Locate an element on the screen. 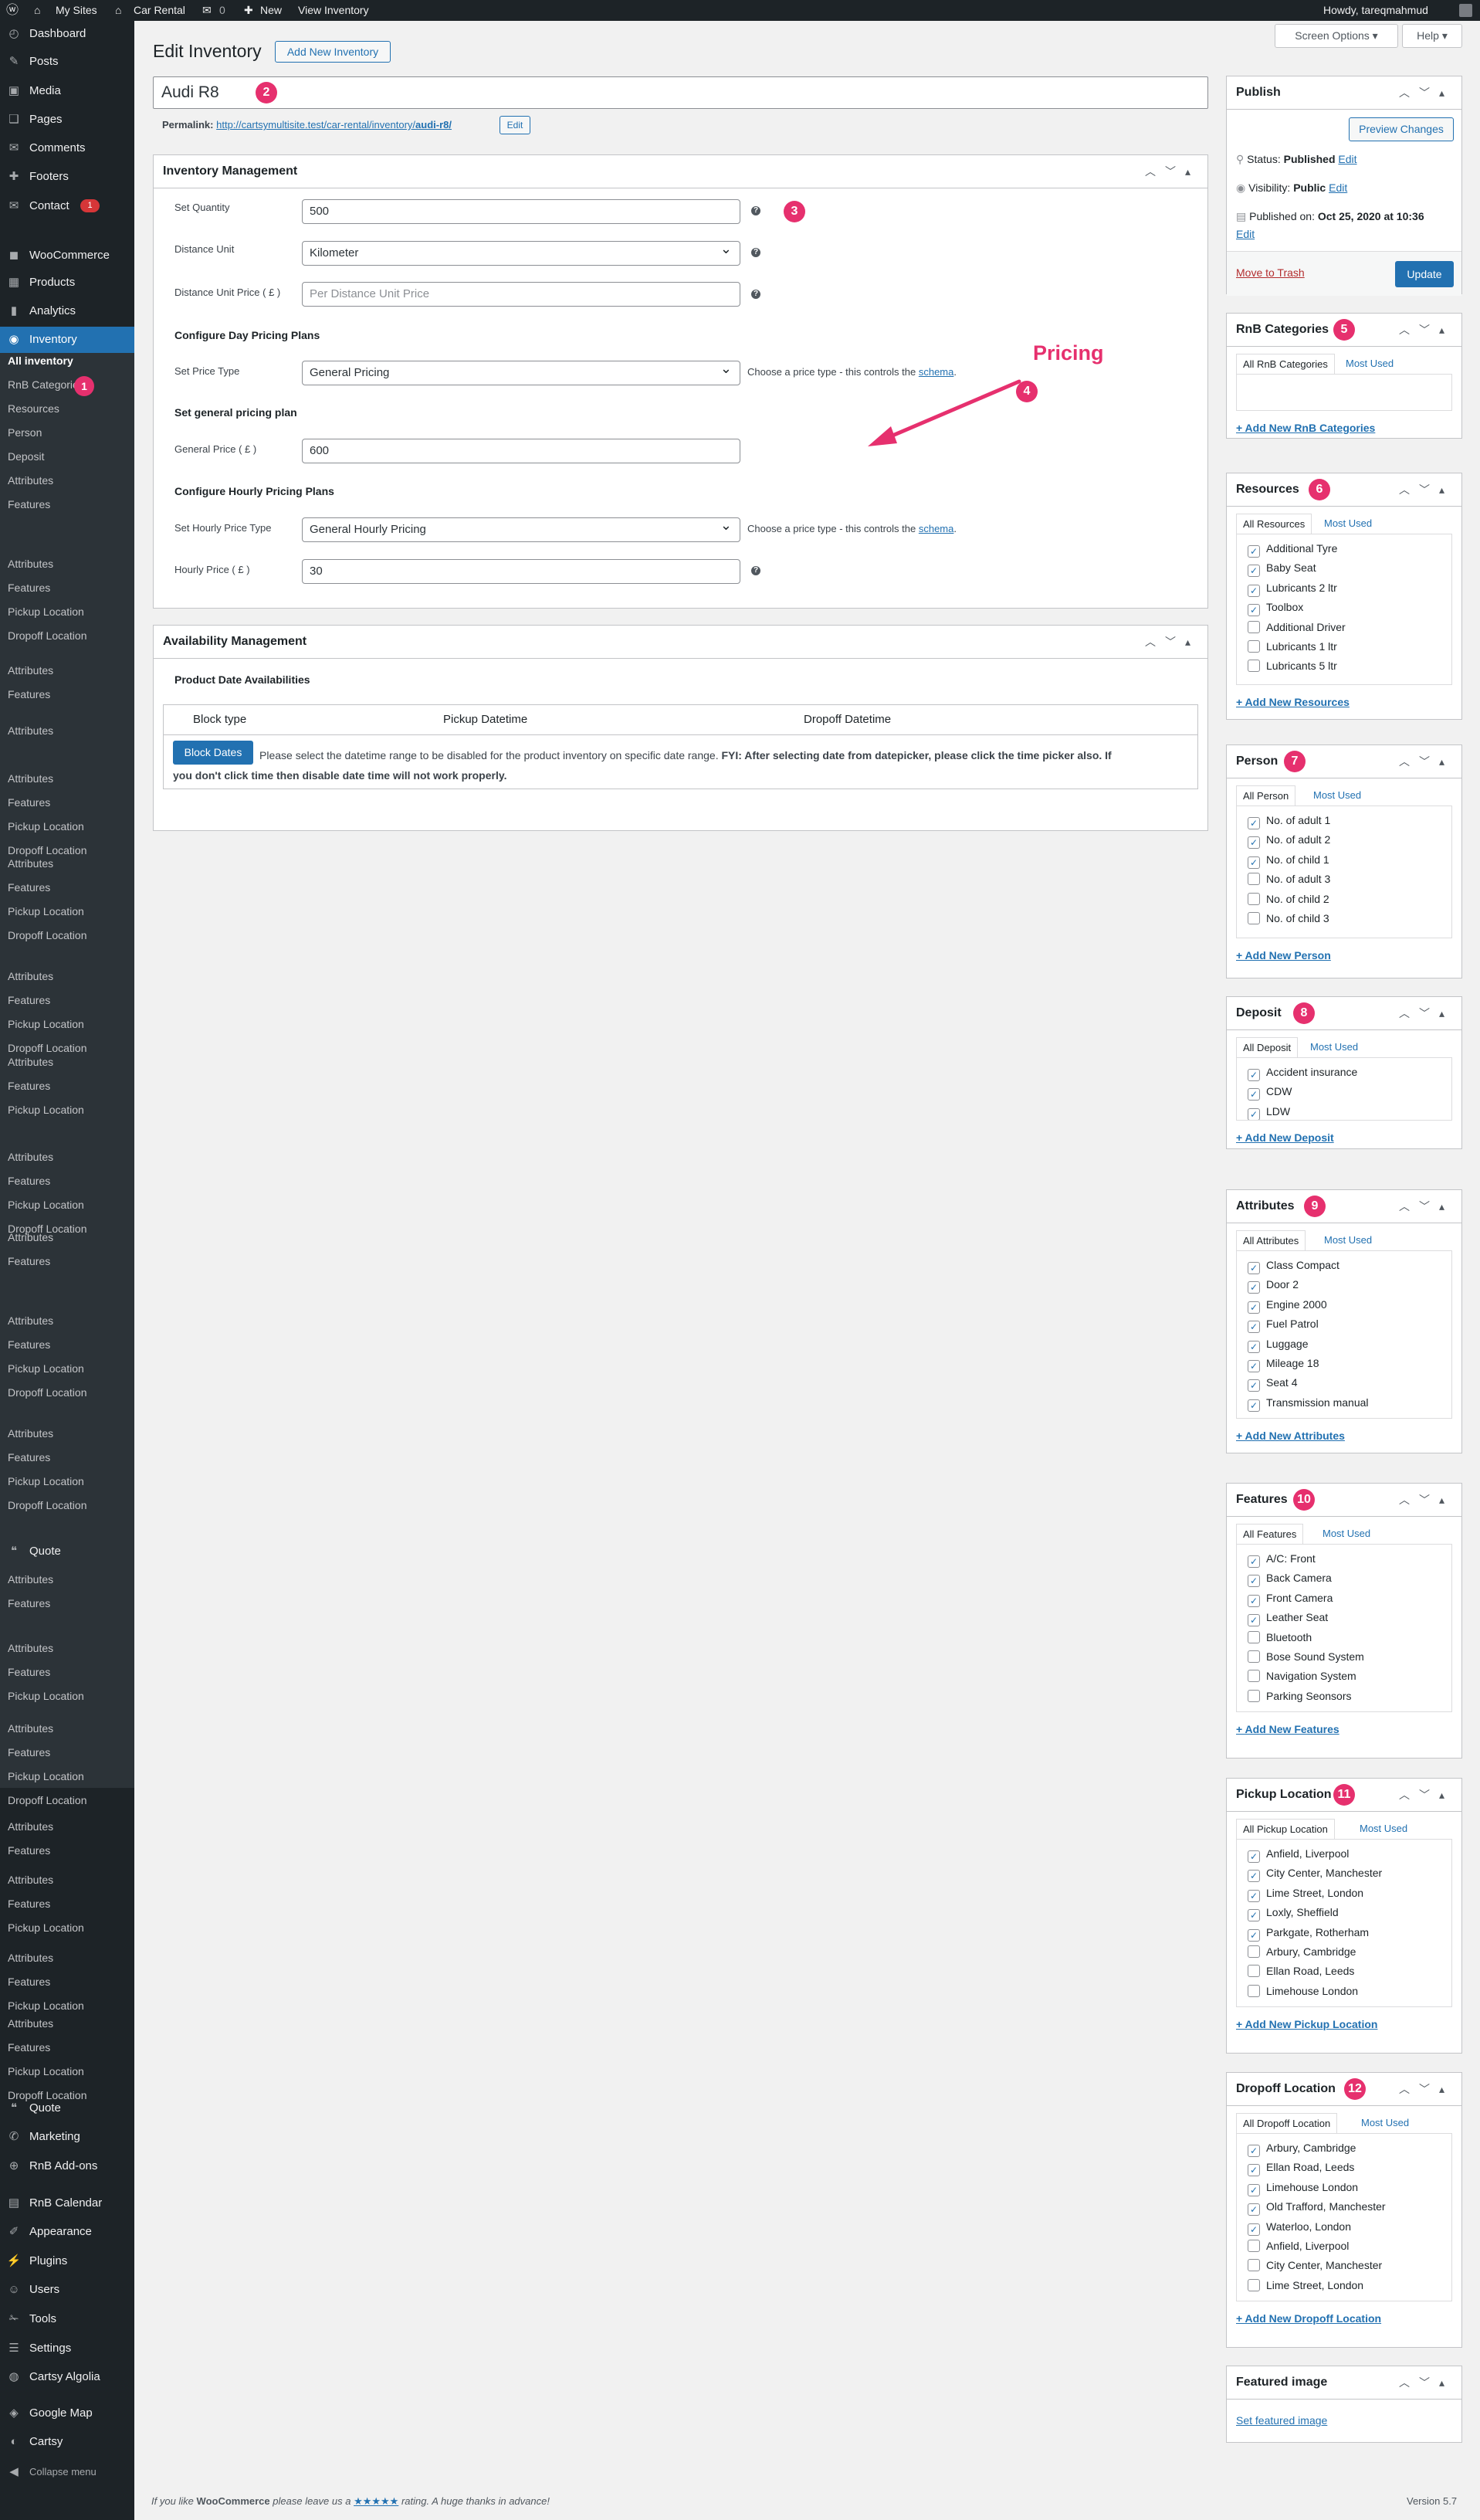 The width and height of the screenshot is (1480, 2520). checkbox-item: ✓ Fuel Patrol is located at coordinates (1283, 1325).